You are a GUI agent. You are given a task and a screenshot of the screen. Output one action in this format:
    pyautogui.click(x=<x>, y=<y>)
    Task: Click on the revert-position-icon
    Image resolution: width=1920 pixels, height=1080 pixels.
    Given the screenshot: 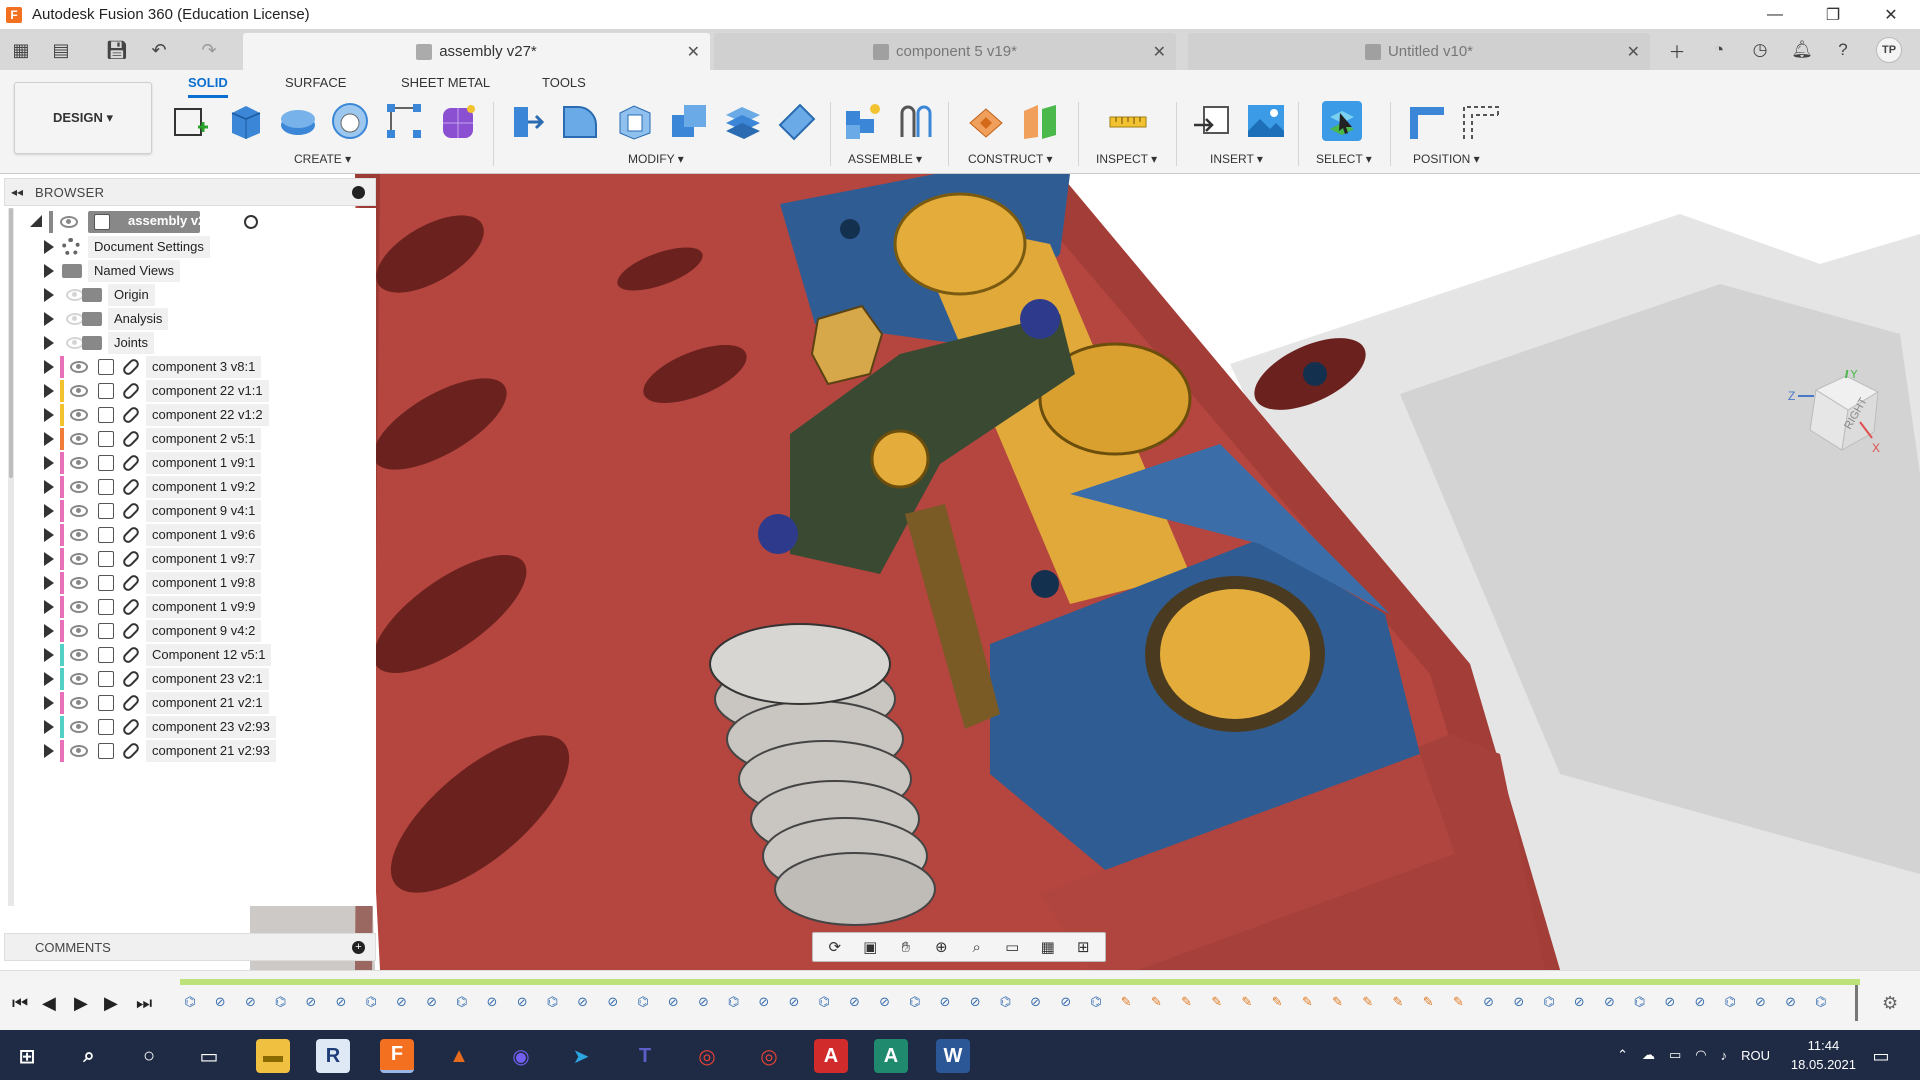 What is the action you would take?
    pyautogui.click(x=1480, y=121)
    